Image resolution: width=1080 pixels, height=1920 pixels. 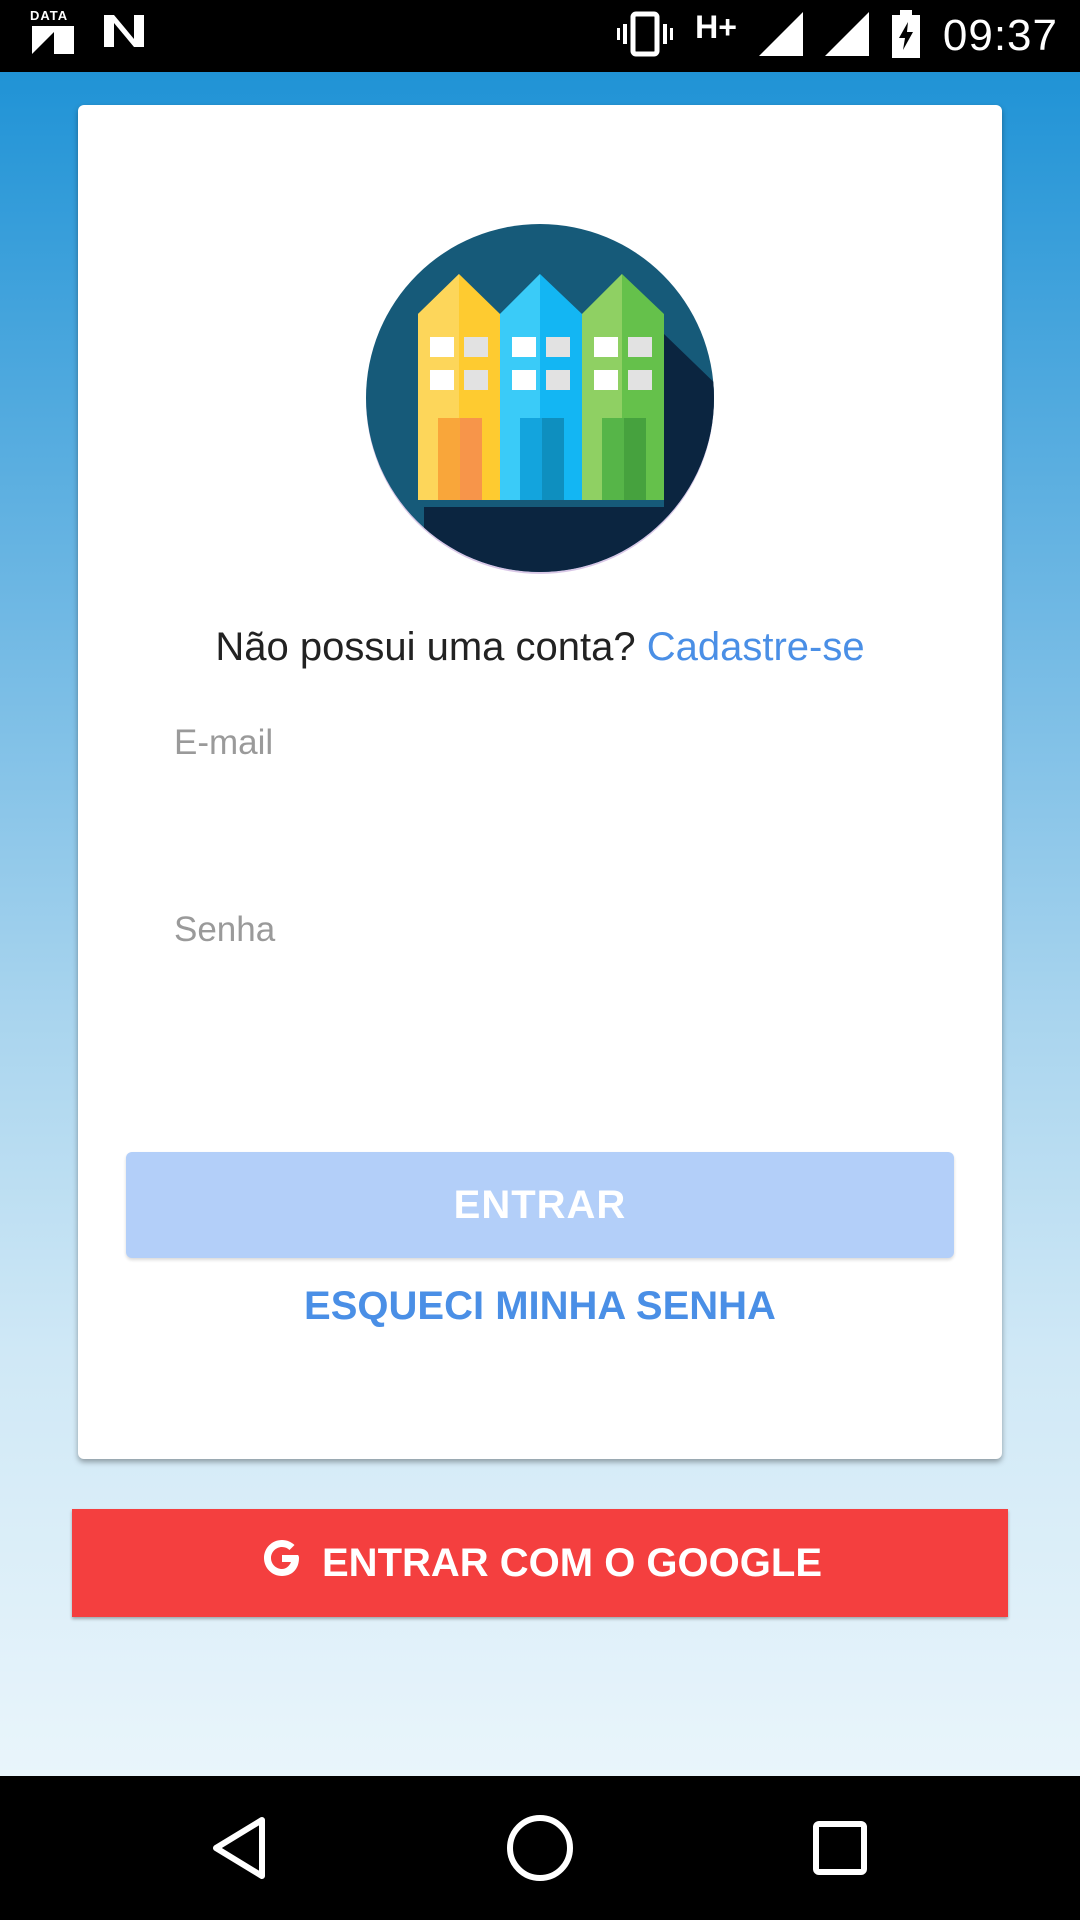 I want to click on signup-prompt-line: Não possui uma conta? Cadastre-se, so click(x=540, y=647).